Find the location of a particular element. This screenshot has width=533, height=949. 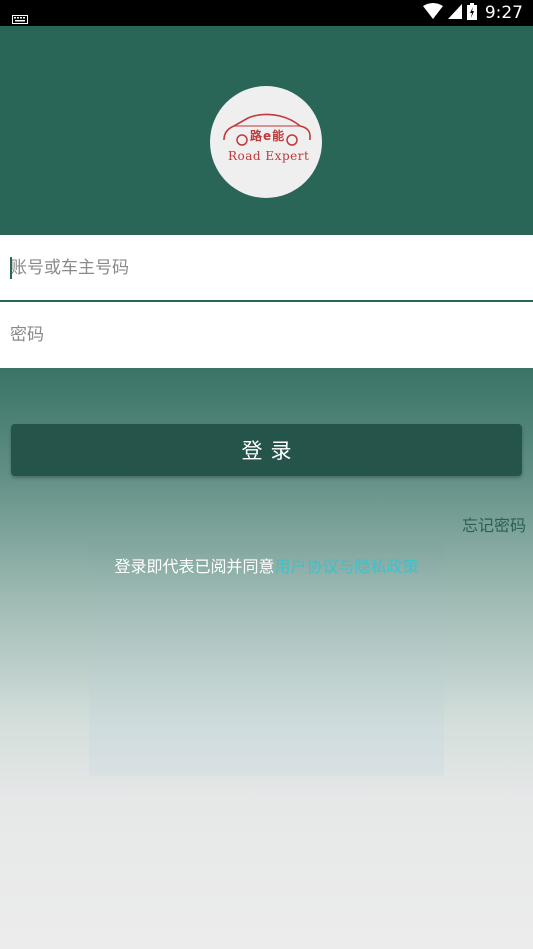

battery-icon is located at coordinates (471, 13).